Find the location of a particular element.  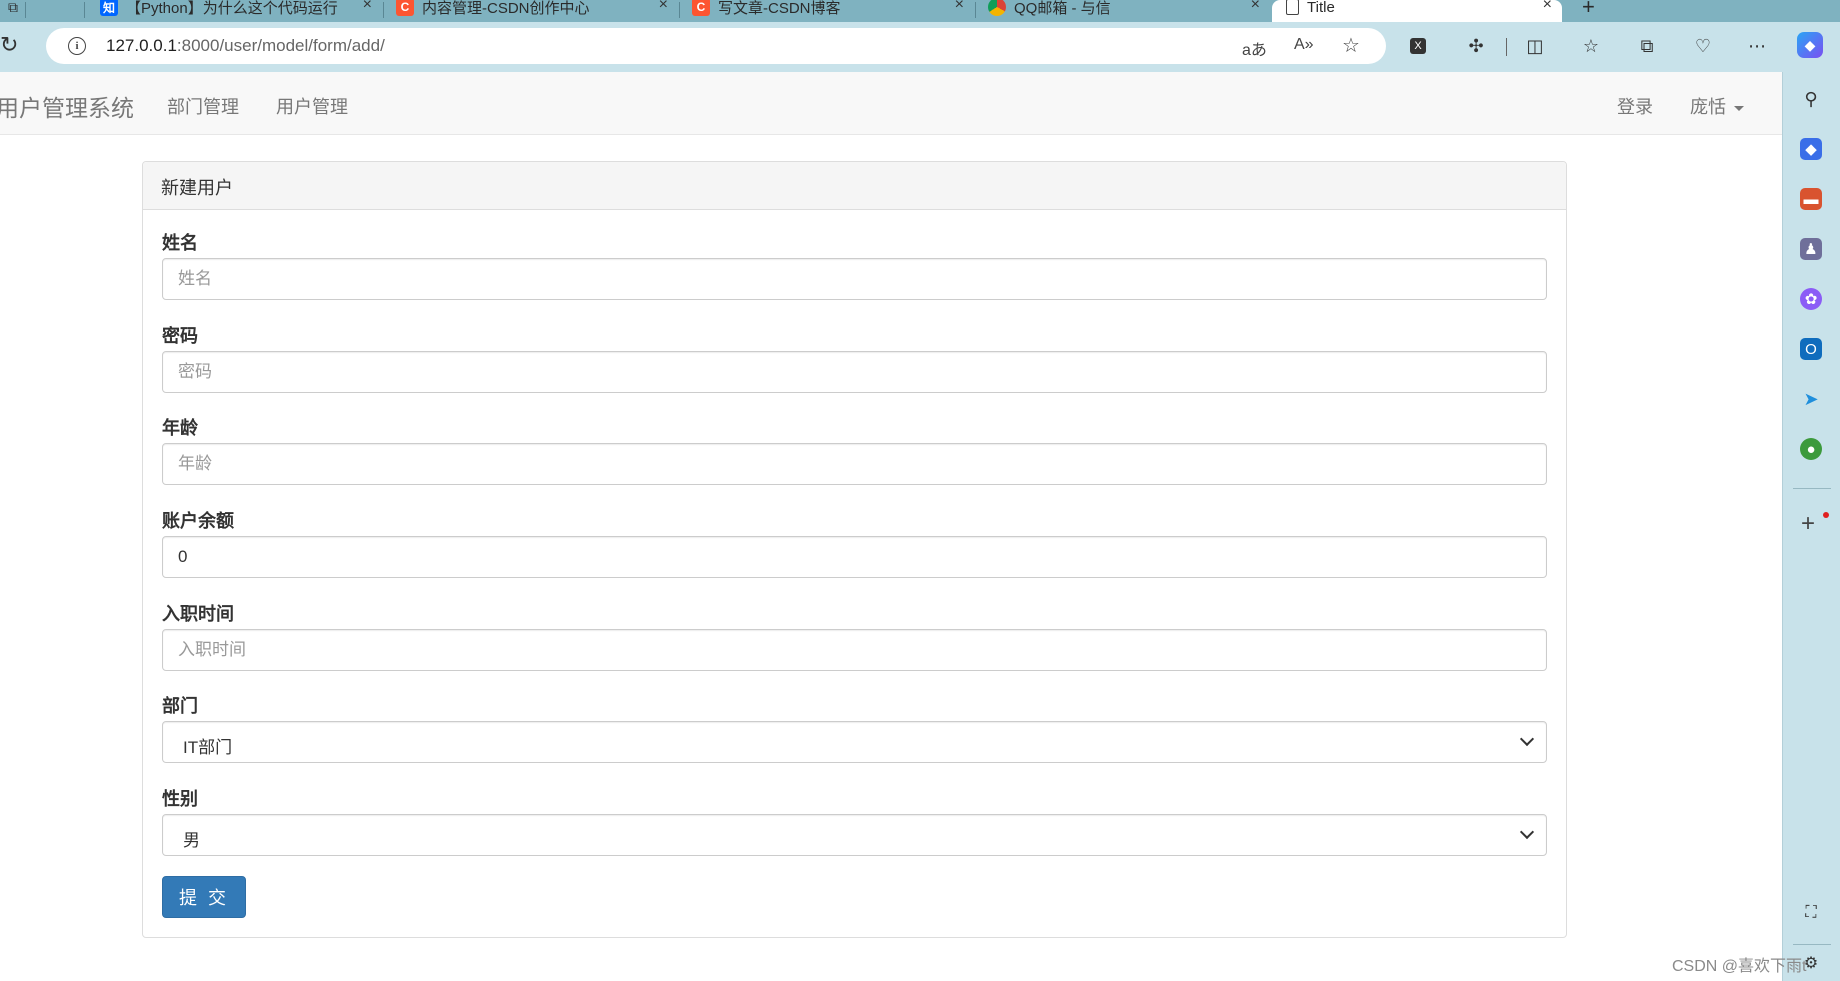

name-input is located at coordinates (854, 279).